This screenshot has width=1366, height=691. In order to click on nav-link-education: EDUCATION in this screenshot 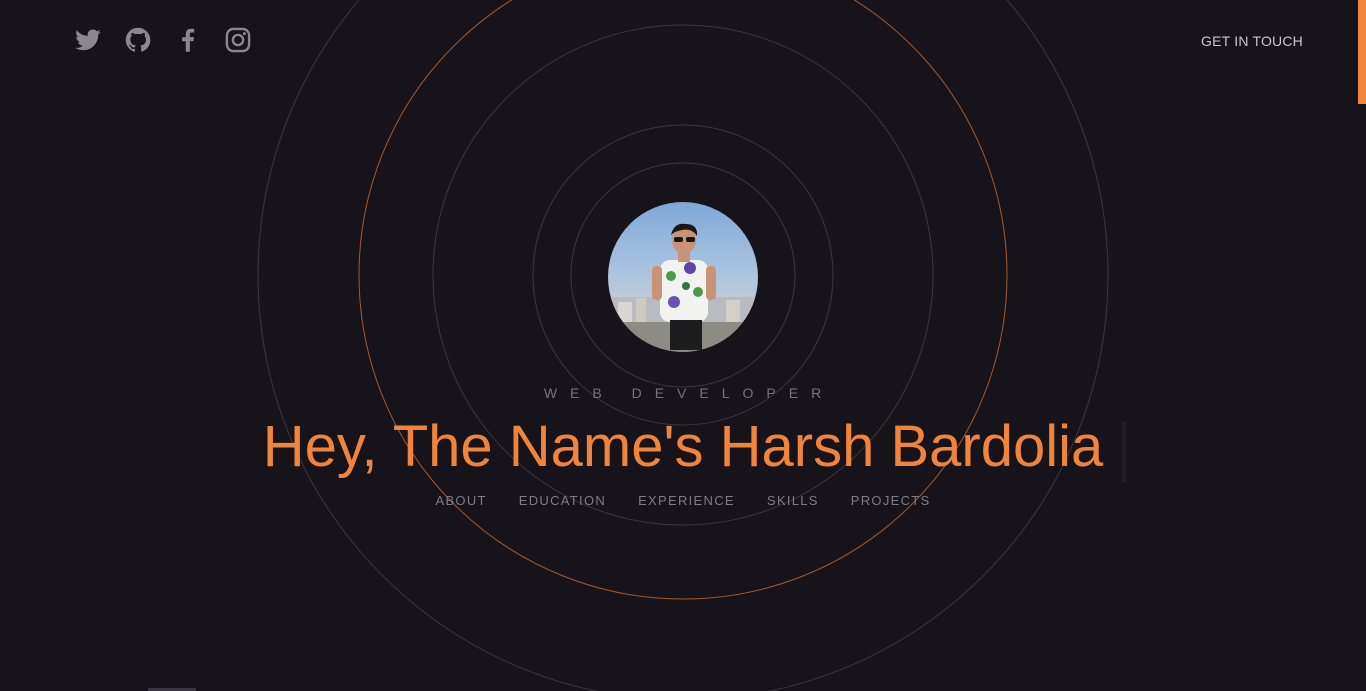, I will do `click(562, 500)`.